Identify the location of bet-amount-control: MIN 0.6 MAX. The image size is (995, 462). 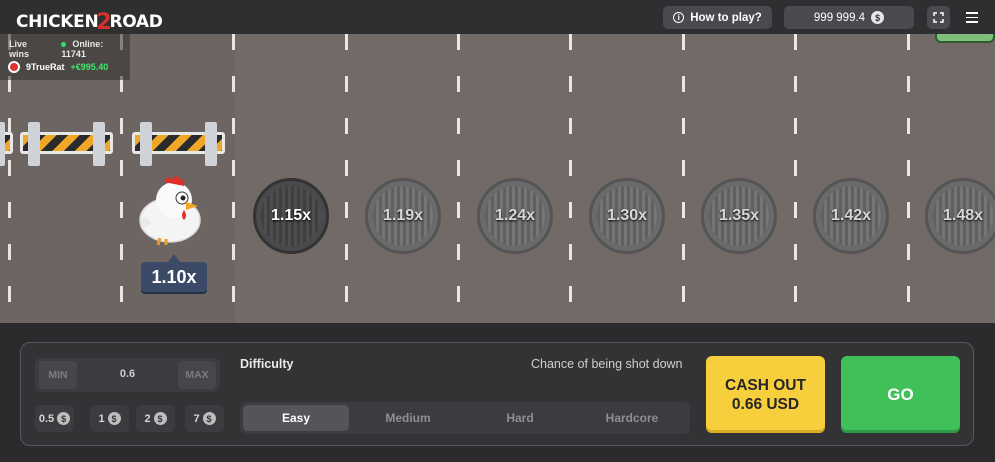
(127, 375).